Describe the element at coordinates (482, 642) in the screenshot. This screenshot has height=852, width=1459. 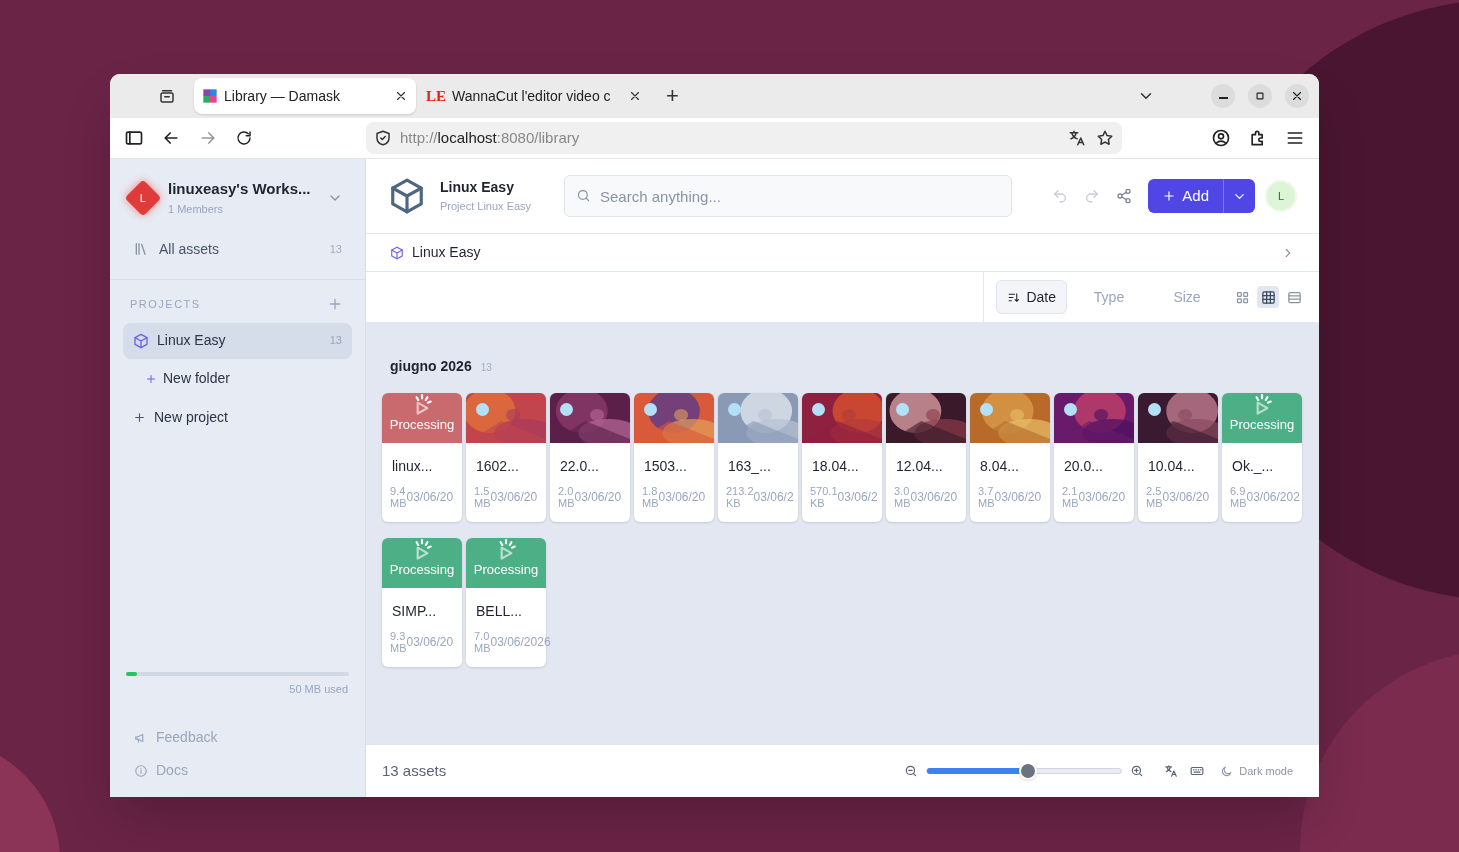
I see `file-size: 7.0 MB` at that location.